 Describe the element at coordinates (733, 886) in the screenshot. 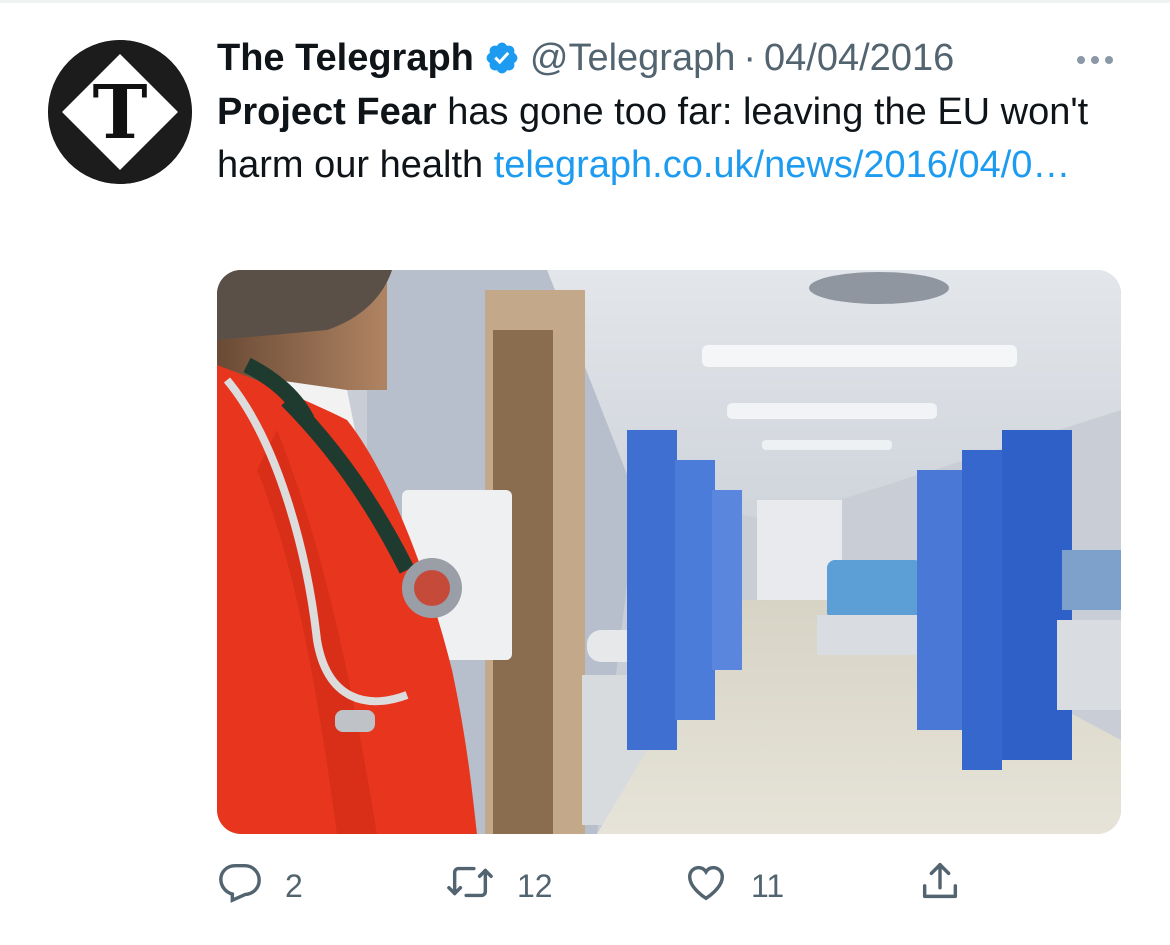

I see `like-button: 11` at that location.